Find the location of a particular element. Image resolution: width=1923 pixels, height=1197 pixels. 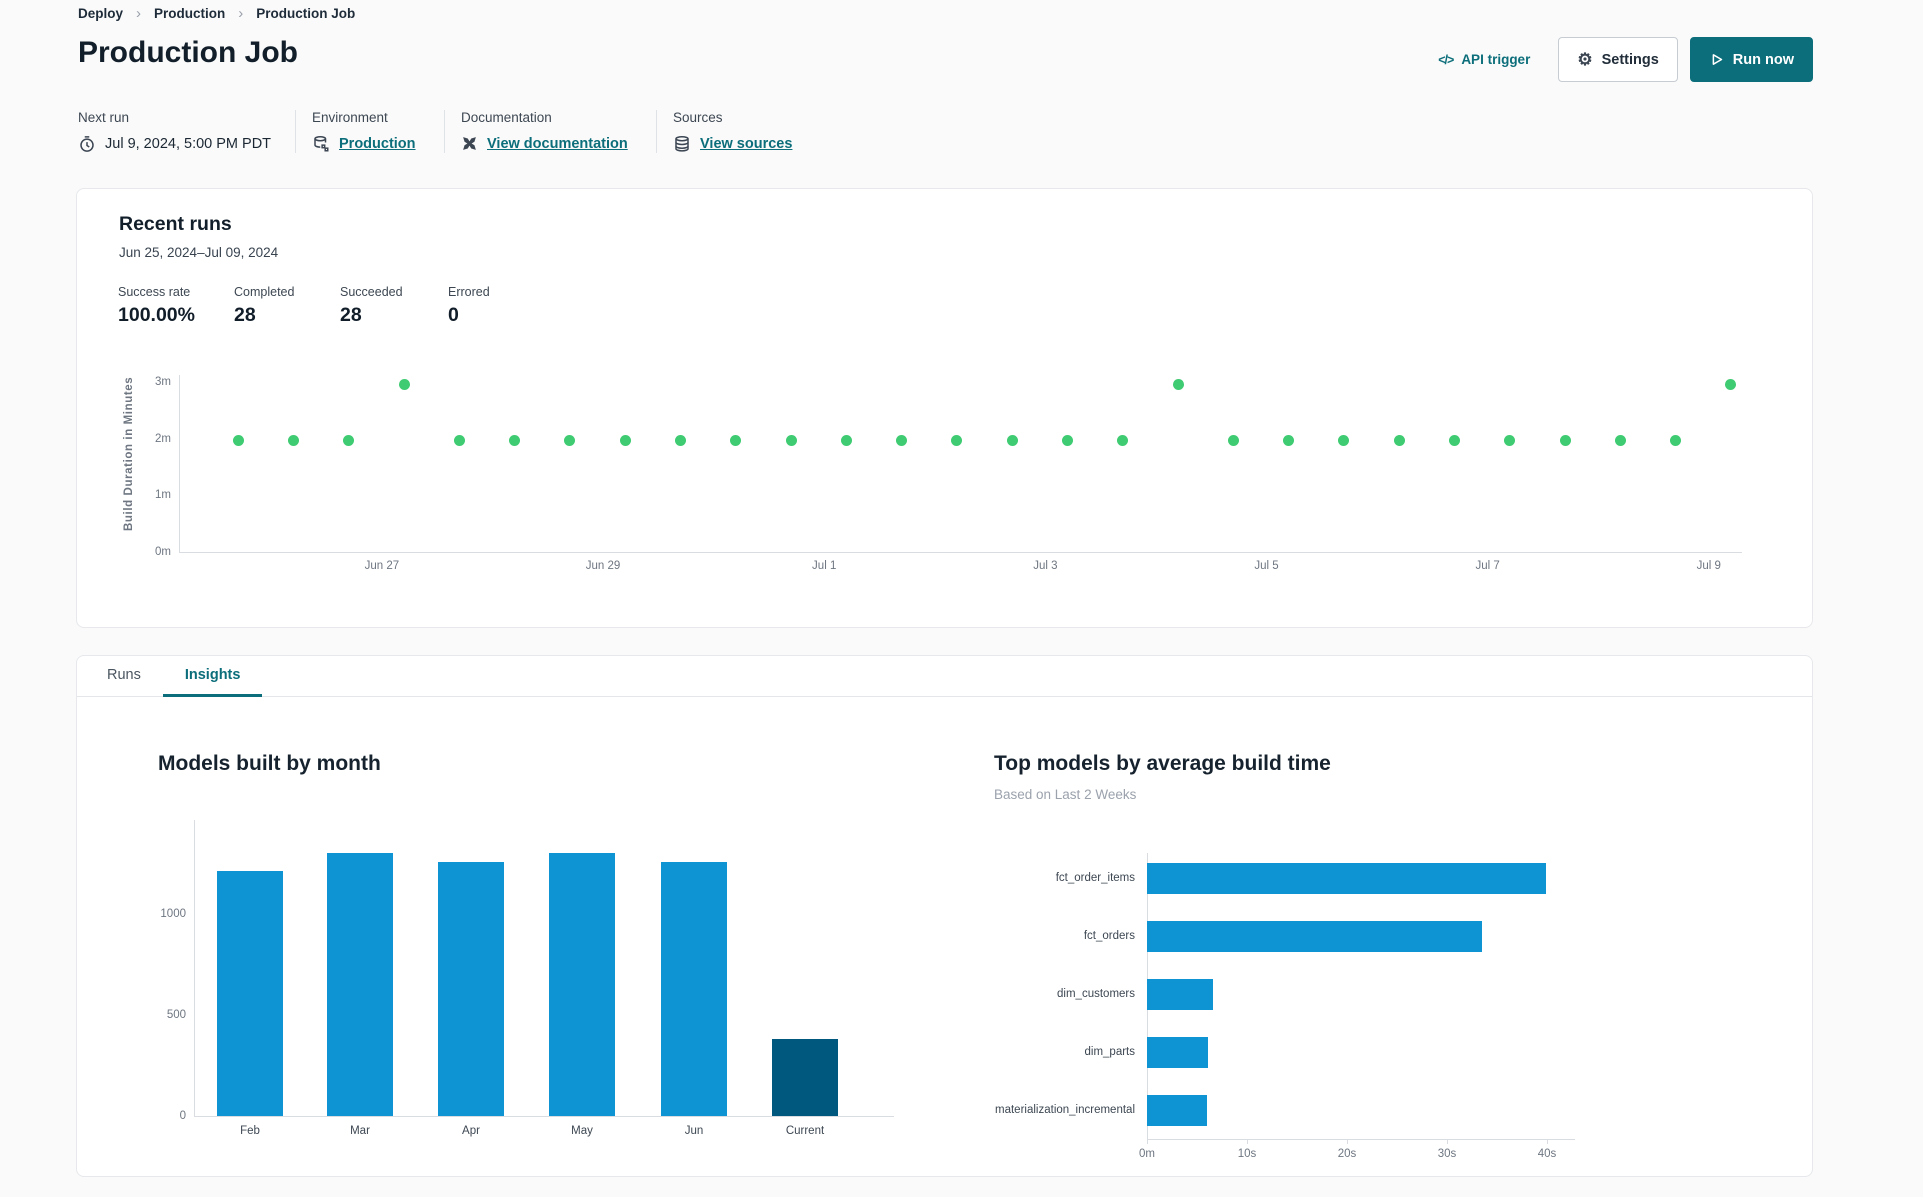

meta-documentation: Documentation View documentation is located at coordinates (559, 131).